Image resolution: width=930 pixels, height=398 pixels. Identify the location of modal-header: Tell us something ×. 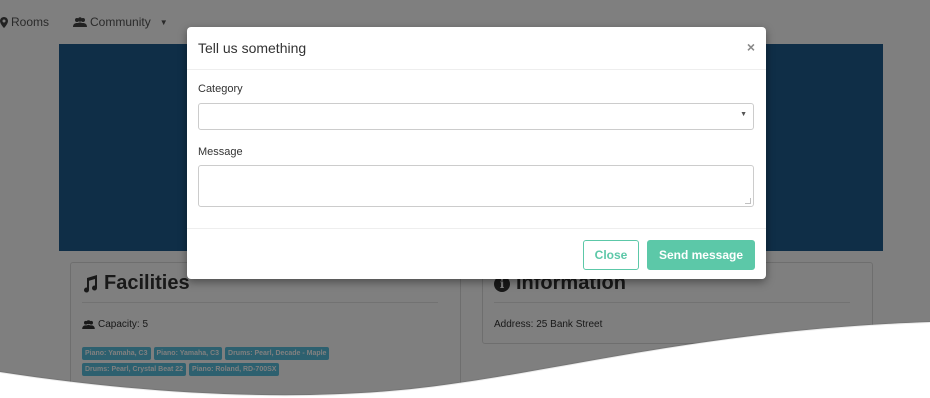
(476, 48).